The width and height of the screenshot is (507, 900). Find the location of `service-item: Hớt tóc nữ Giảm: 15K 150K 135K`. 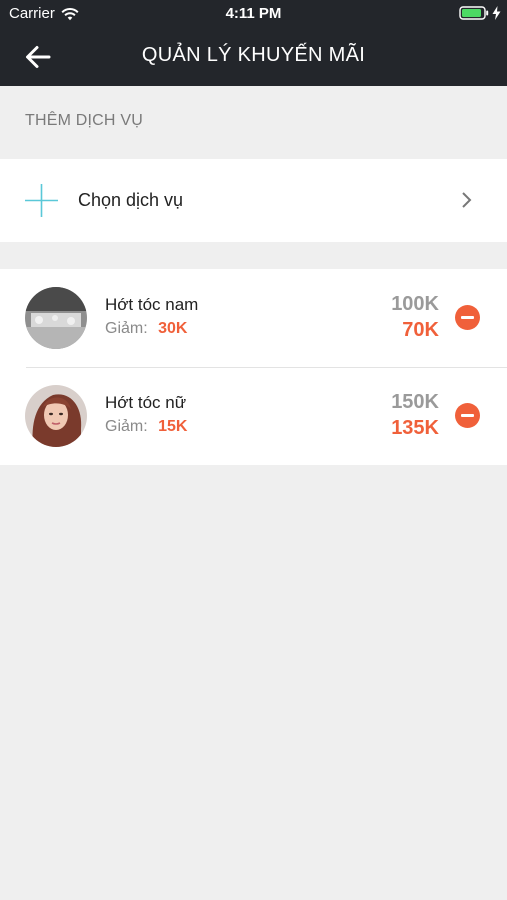

service-item: Hớt tóc nữ Giảm: 15K 150K 135K is located at coordinates (253, 416).